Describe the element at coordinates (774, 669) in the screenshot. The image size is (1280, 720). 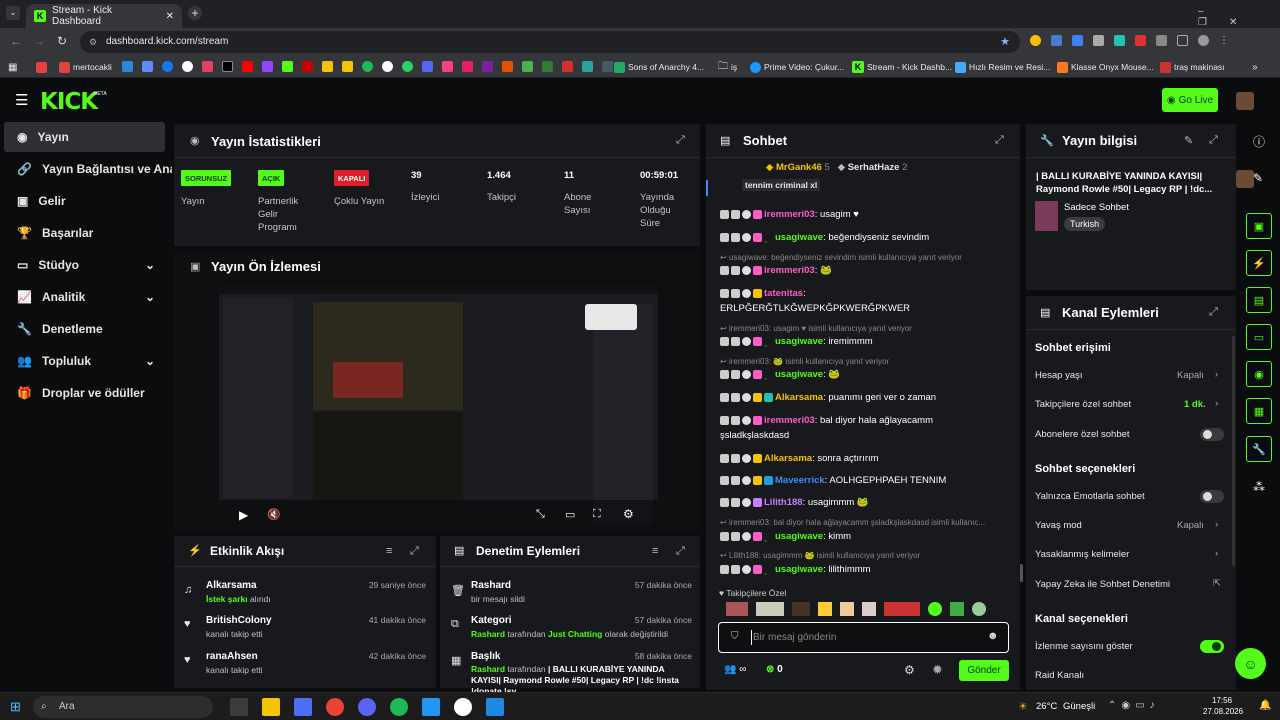
I see `channel-points: ⊗ 0` at that location.